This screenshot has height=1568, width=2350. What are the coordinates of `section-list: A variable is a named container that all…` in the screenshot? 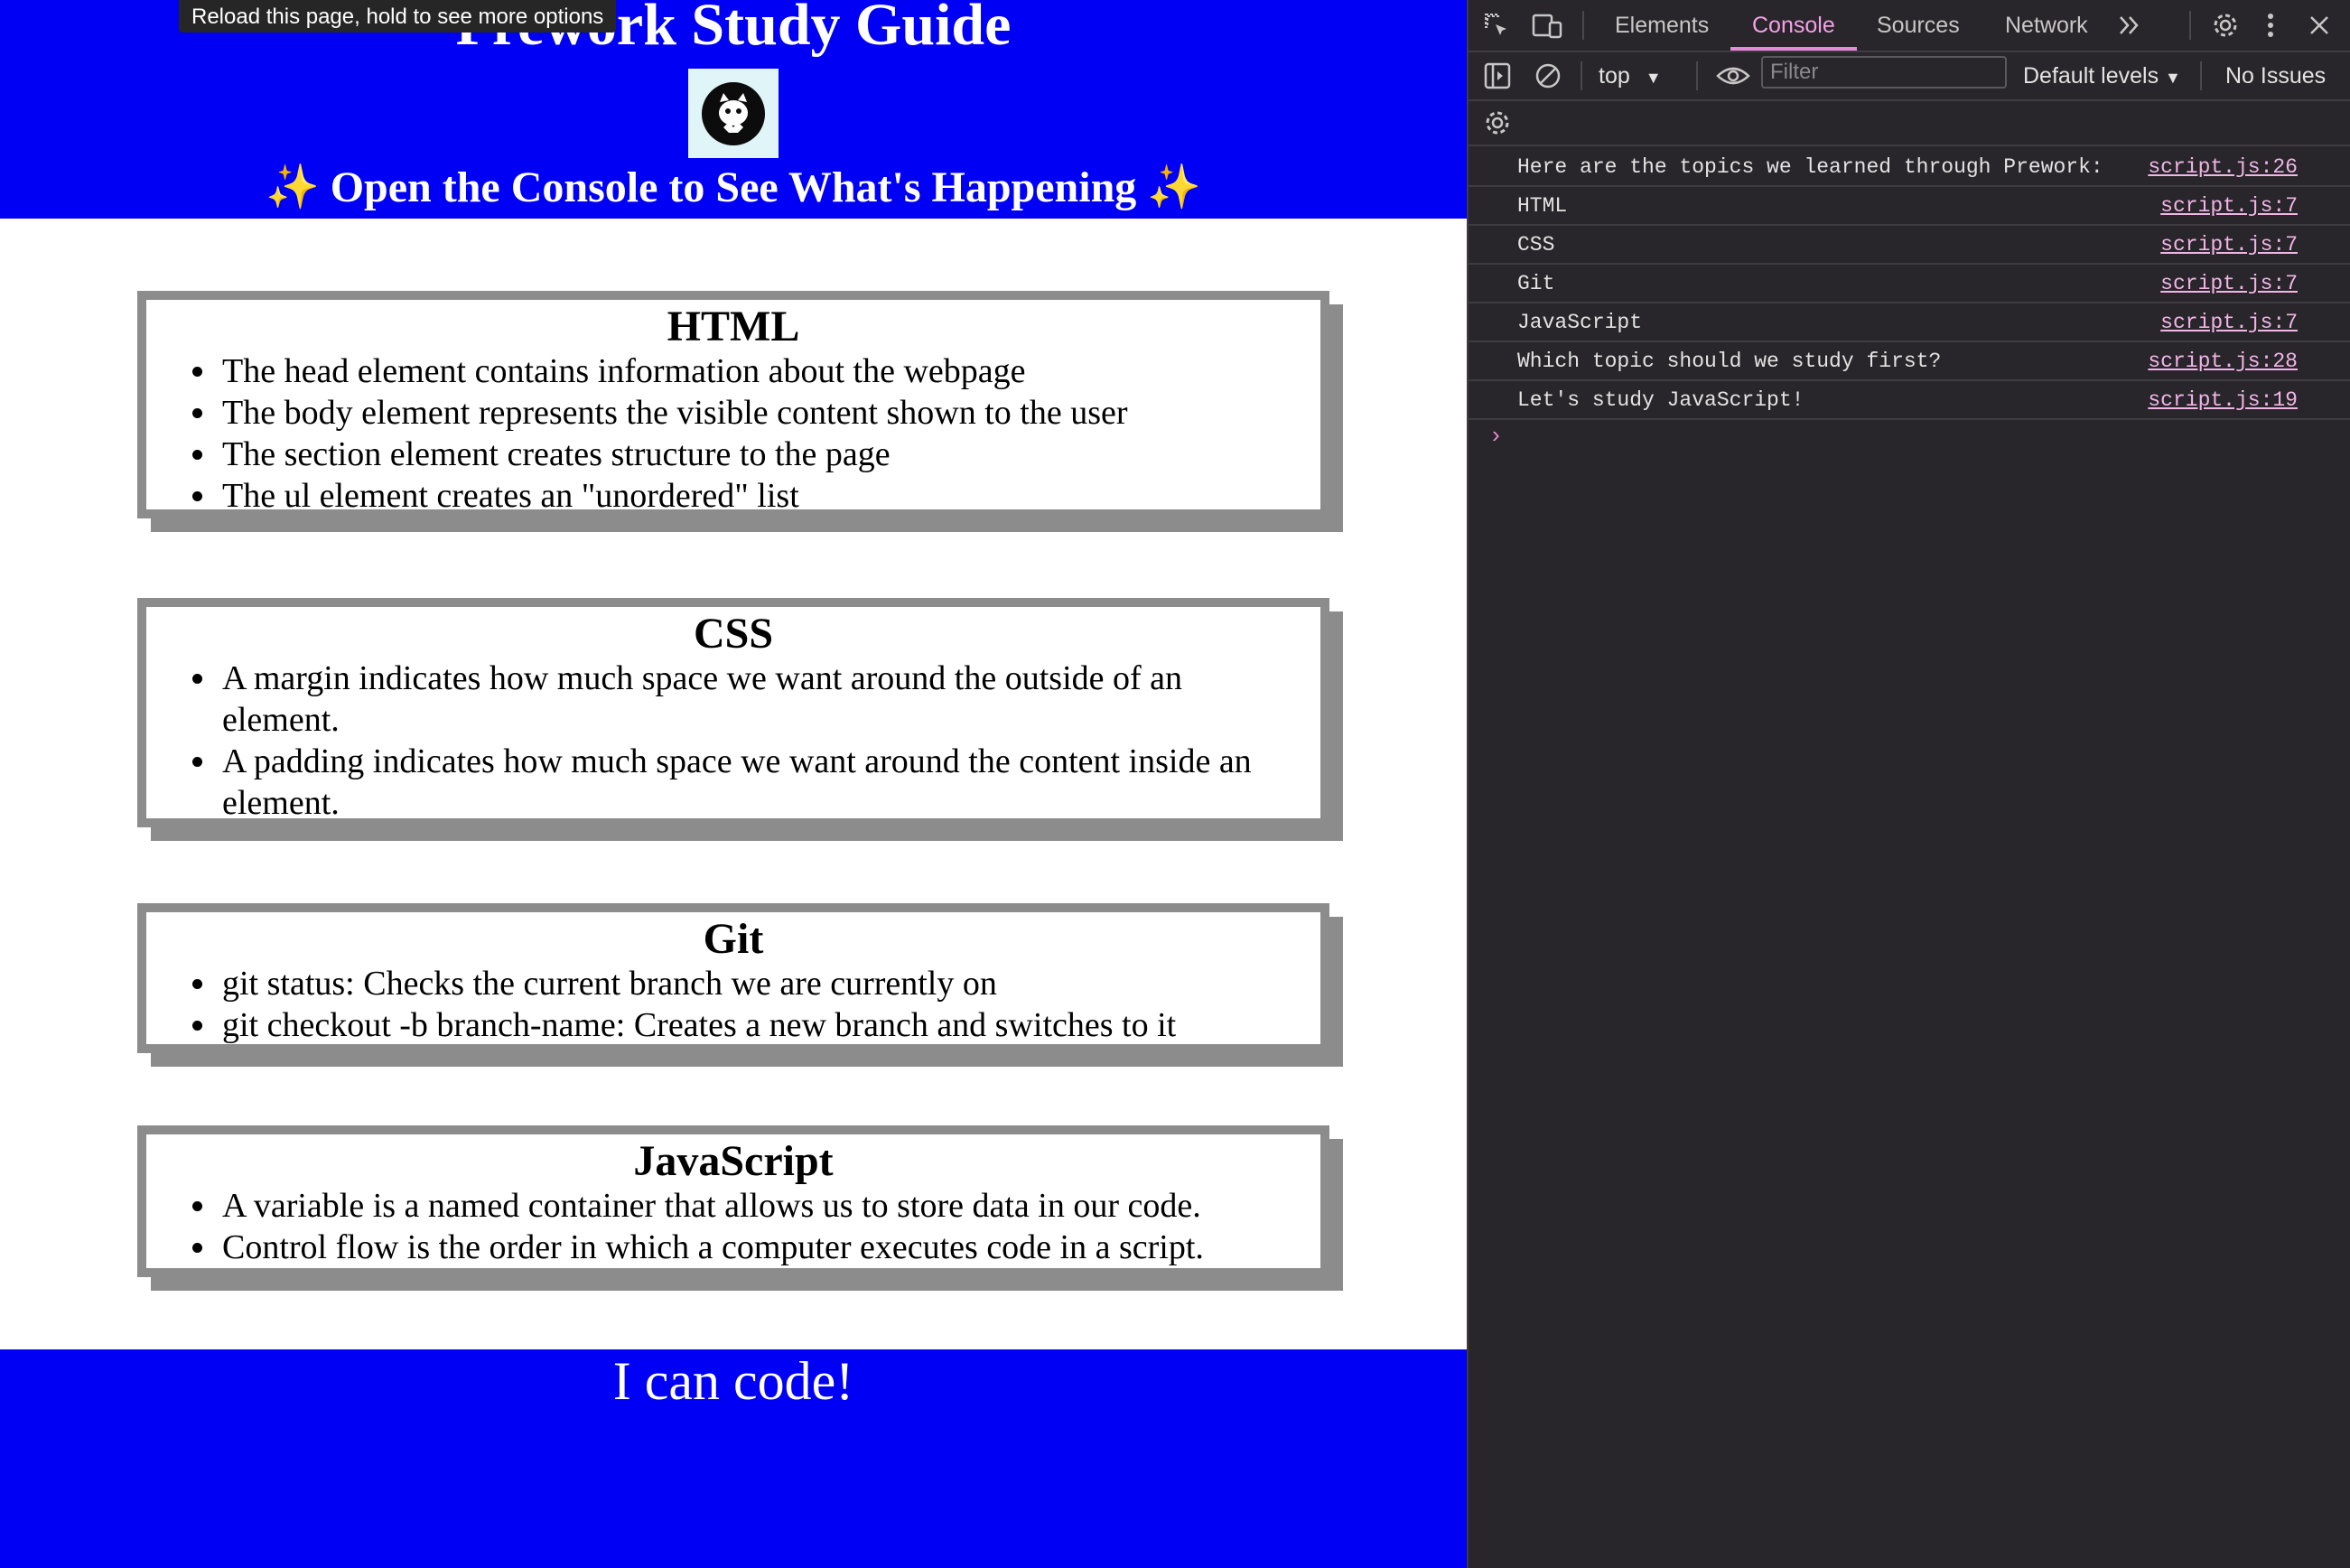 It's located at (733, 1226).